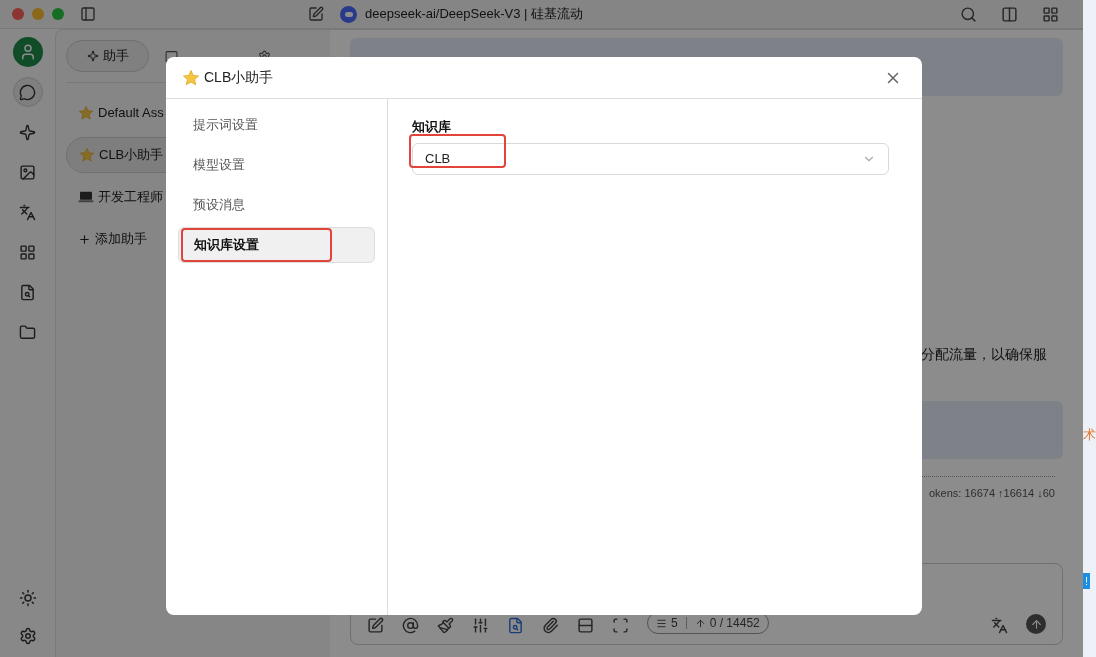 The height and width of the screenshot is (657, 1096). What do you see at coordinates (734, 623) in the screenshot?
I see `token-count: 0 / 14452` at bounding box center [734, 623].